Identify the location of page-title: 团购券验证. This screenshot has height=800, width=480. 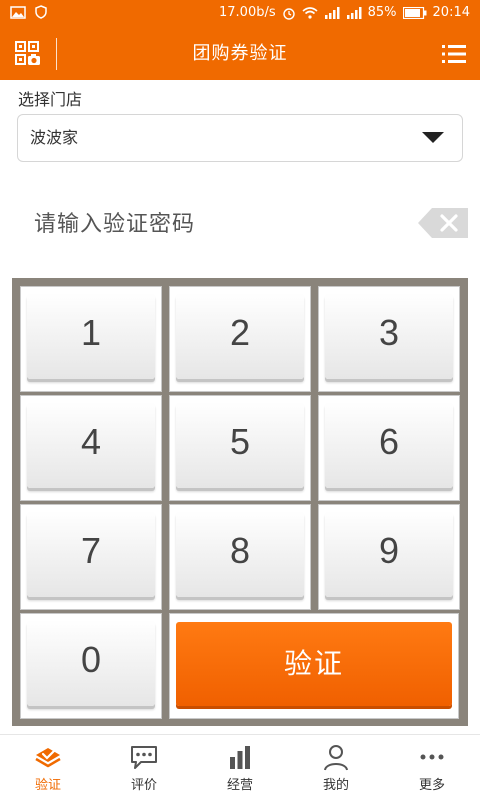
(240, 53).